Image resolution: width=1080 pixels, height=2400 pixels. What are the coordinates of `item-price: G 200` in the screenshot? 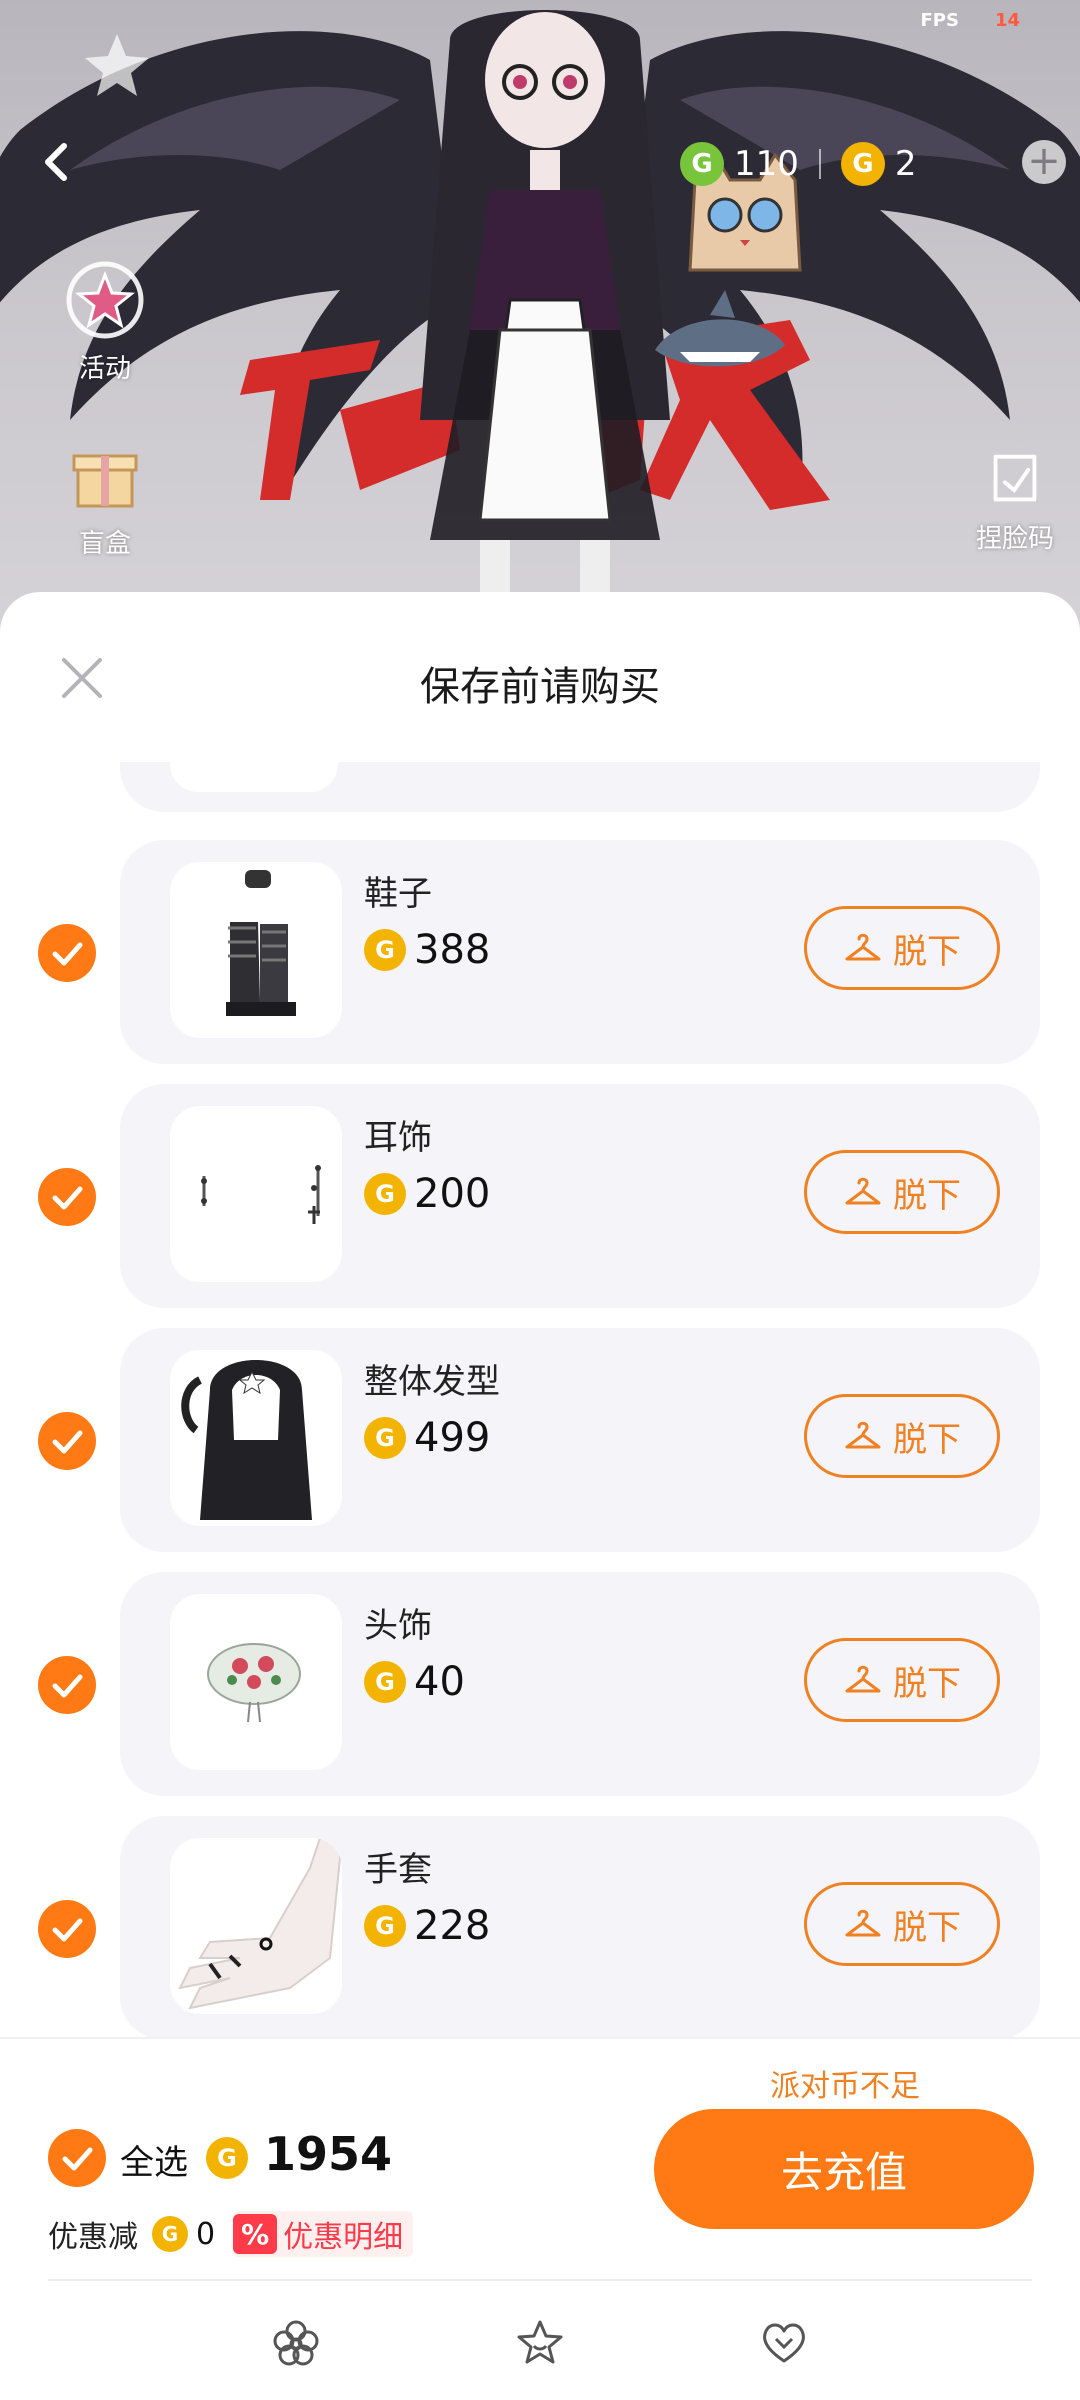 It's located at (427, 1194).